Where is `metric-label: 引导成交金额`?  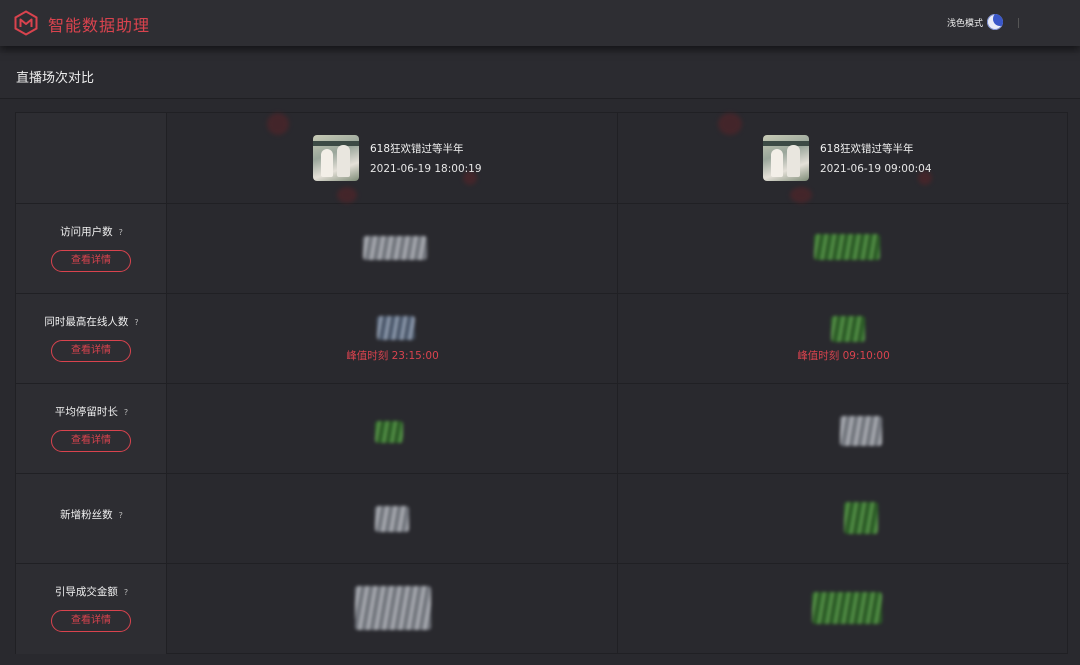
metric-label: 引导成交金额 is located at coordinates (86, 592).